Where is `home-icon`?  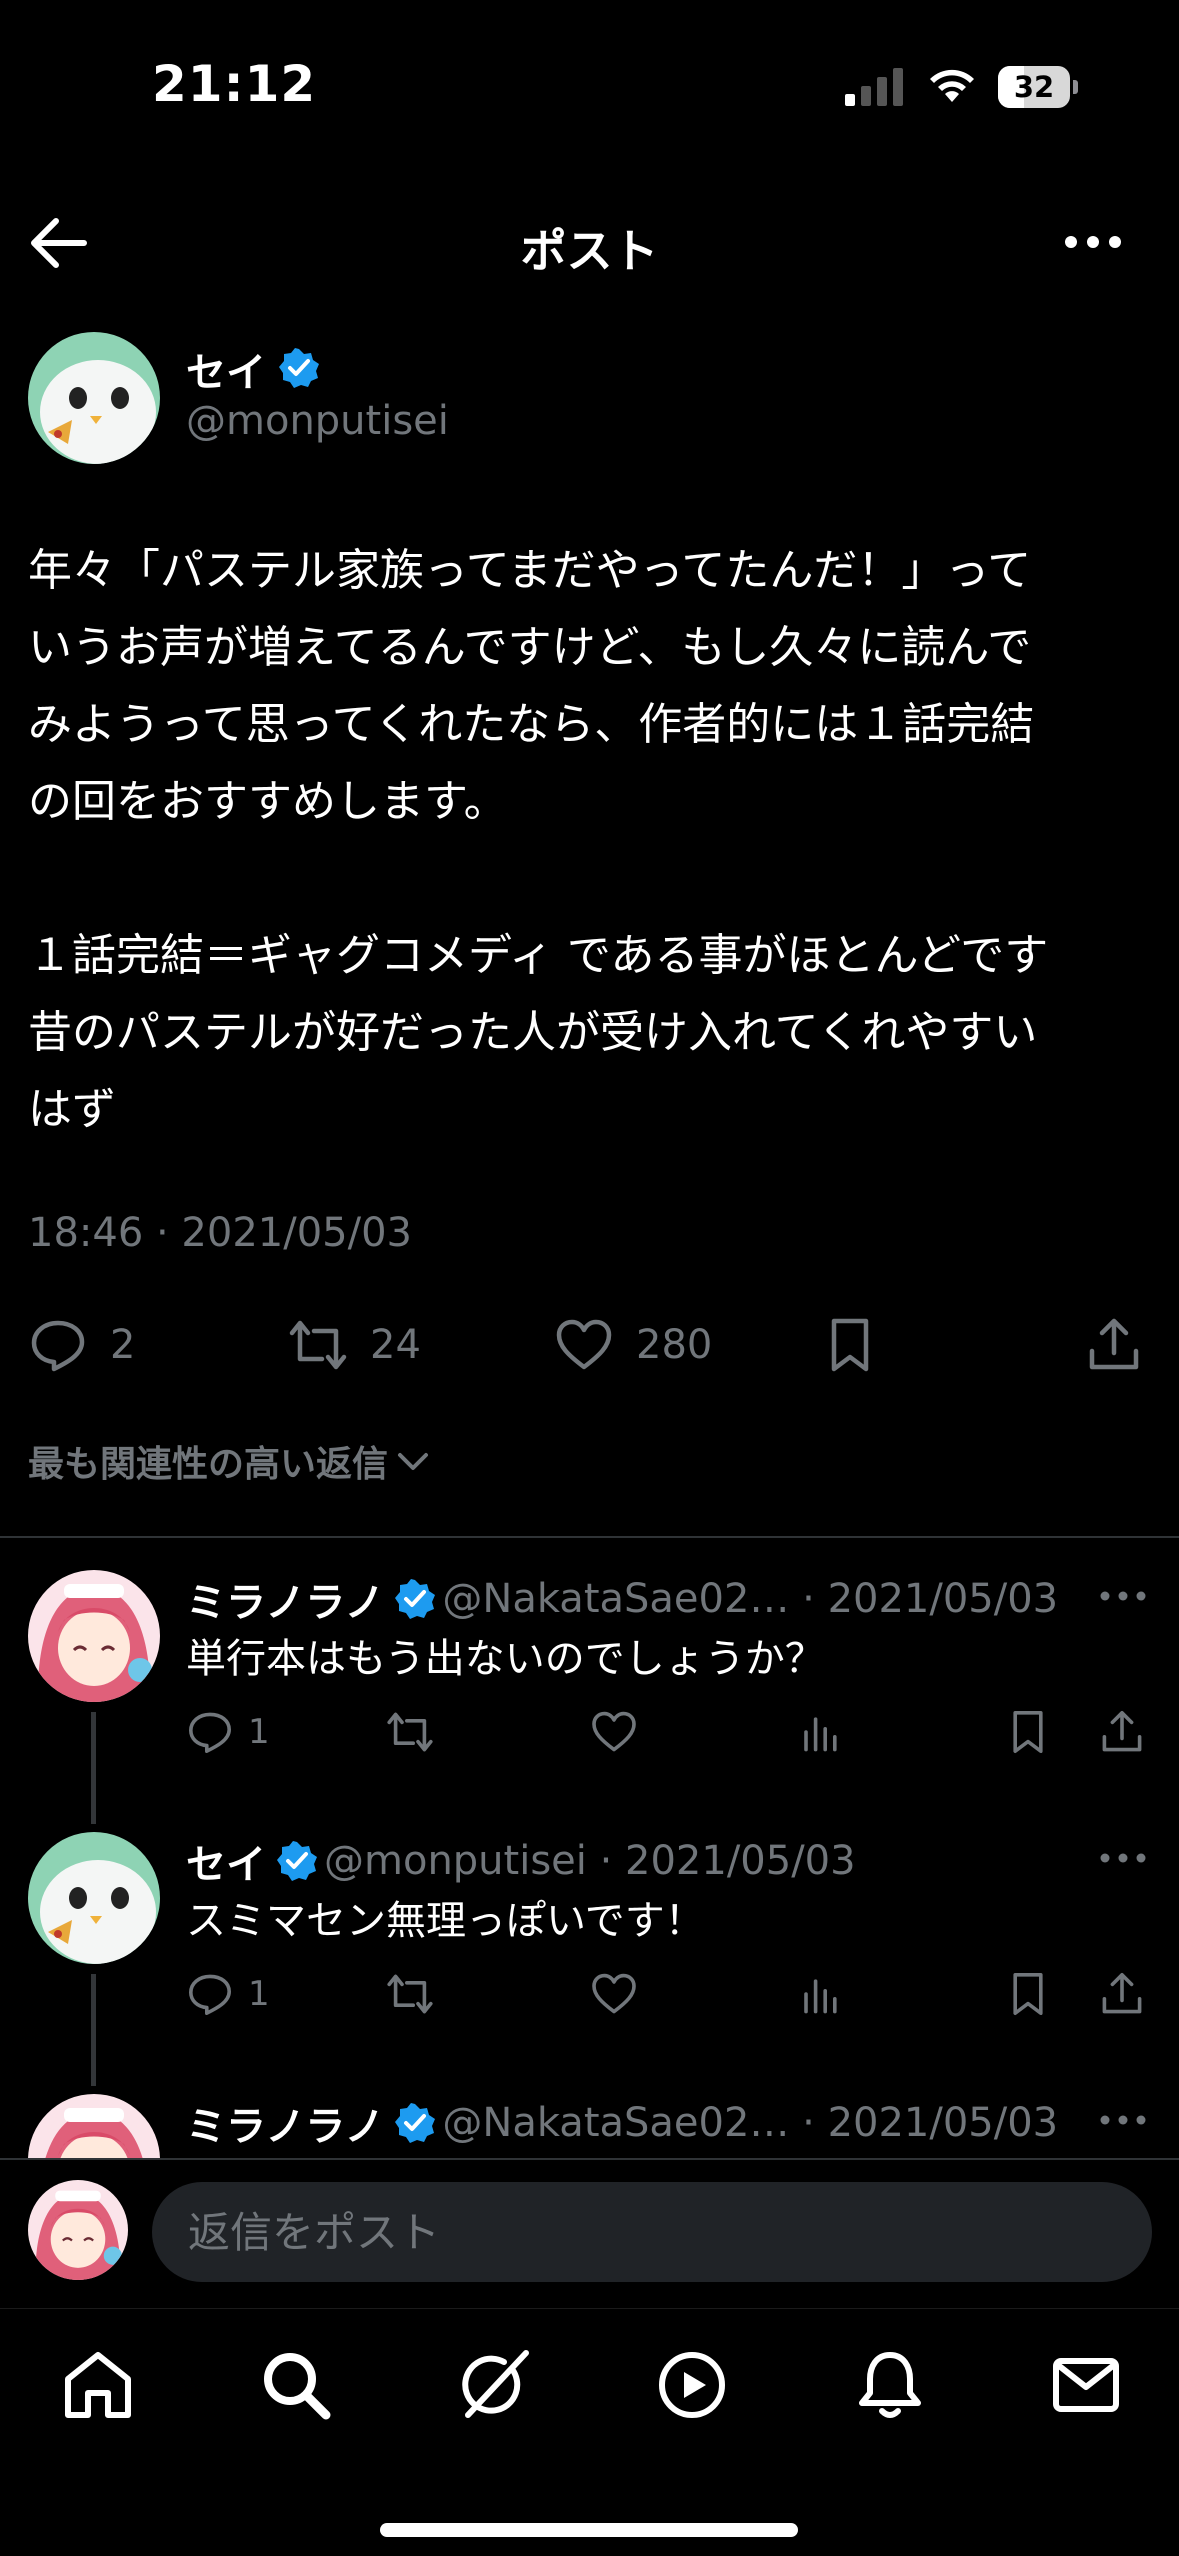 home-icon is located at coordinates (98, 2385).